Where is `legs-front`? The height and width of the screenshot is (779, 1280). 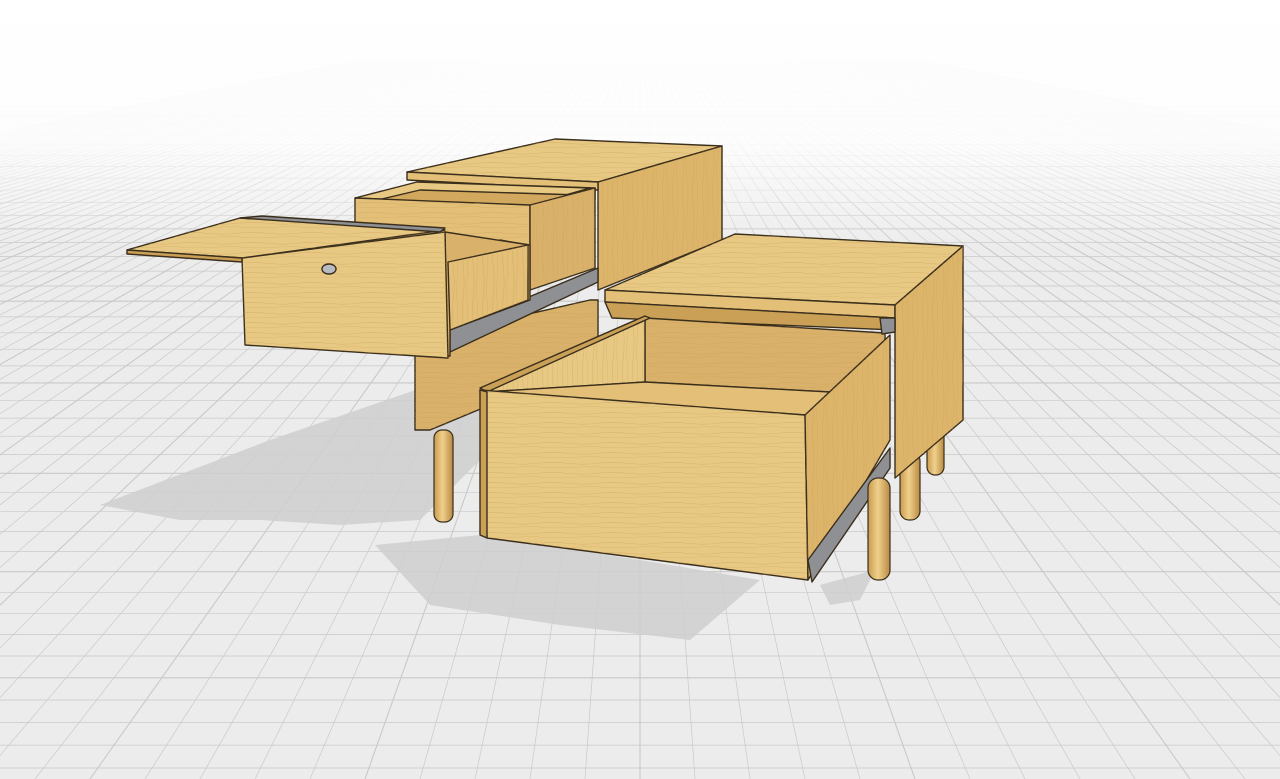
legs-front is located at coordinates (879, 529).